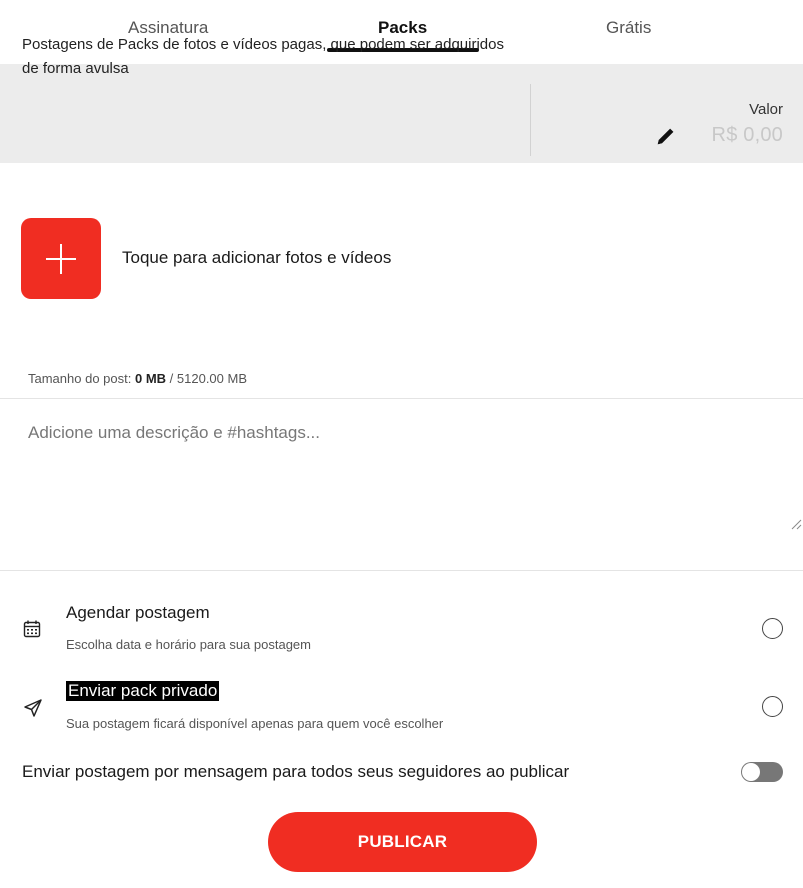  What do you see at coordinates (208, 378) in the screenshot?
I see `post-size-limit: / 5120.00 MB` at bounding box center [208, 378].